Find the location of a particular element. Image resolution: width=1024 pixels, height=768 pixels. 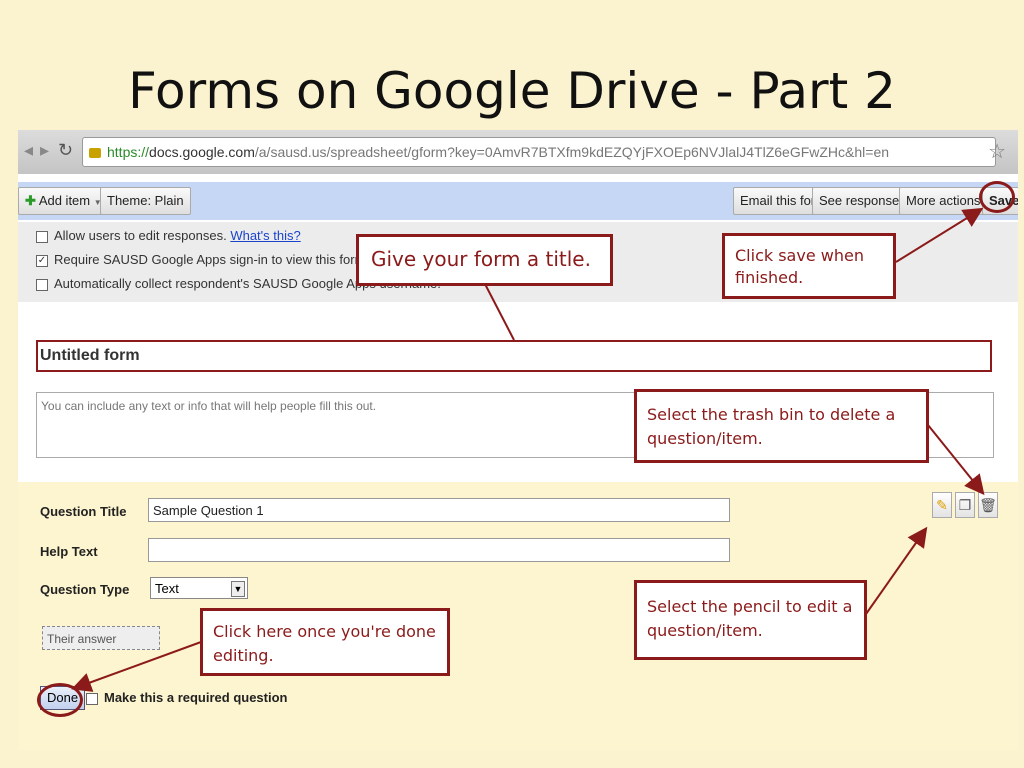

title-callout-line is located at coordinates (499, 312).